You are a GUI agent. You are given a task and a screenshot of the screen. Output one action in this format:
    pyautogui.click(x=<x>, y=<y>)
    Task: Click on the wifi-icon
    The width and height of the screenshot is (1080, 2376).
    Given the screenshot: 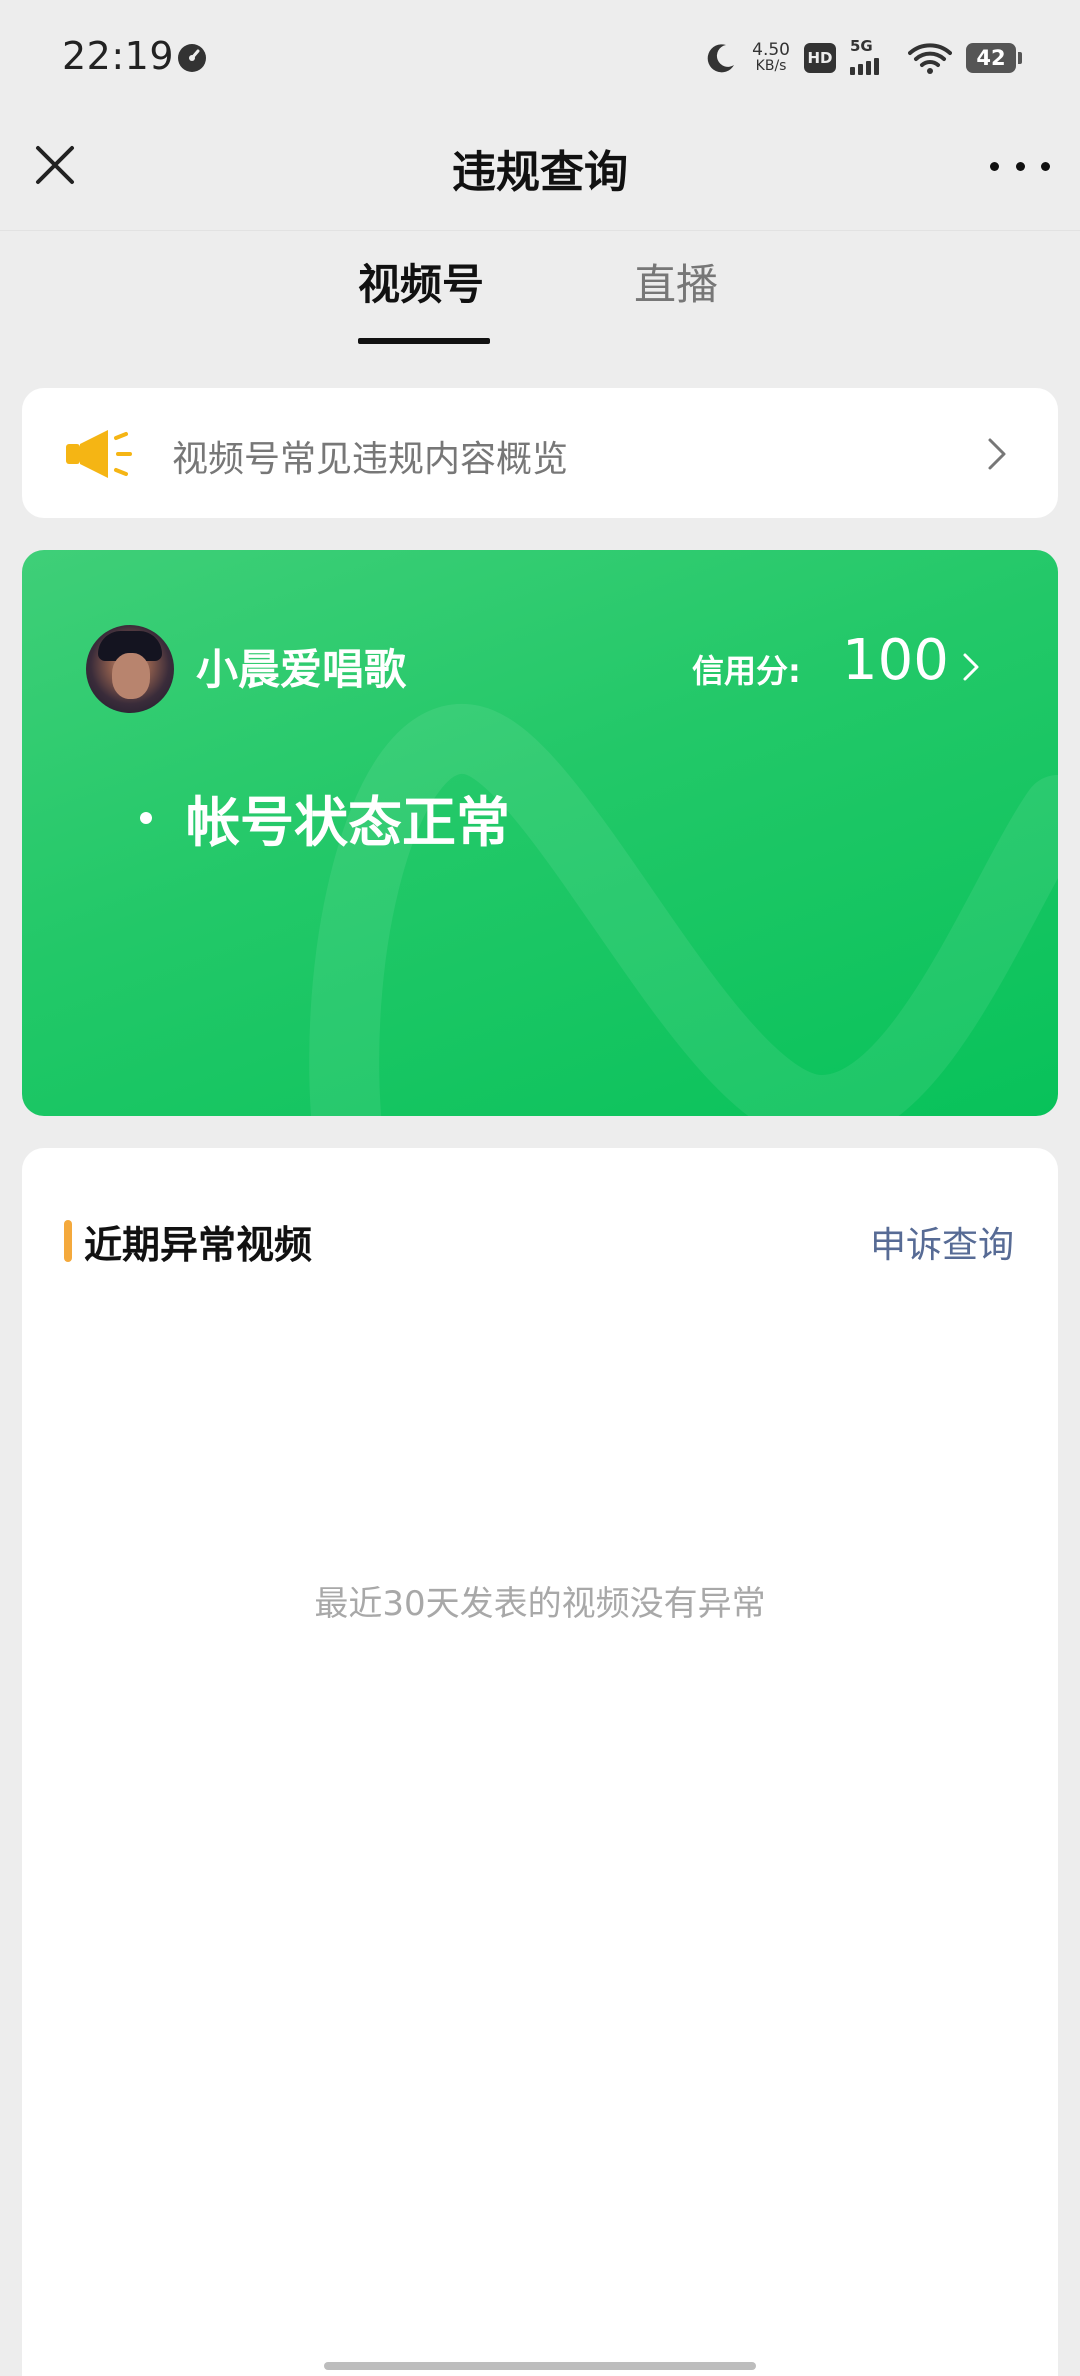 What is the action you would take?
    pyautogui.click(x=930, y=58)
    